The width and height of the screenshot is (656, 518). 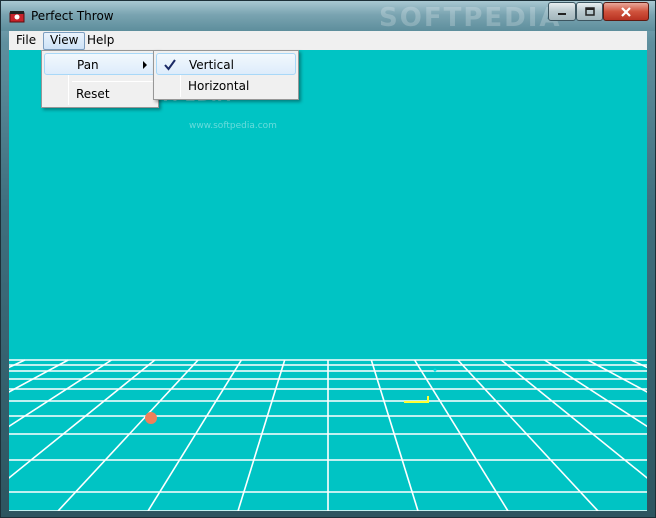 I want to click on menu-item-horizontal: Horizontal, so click(x=226, y=86).